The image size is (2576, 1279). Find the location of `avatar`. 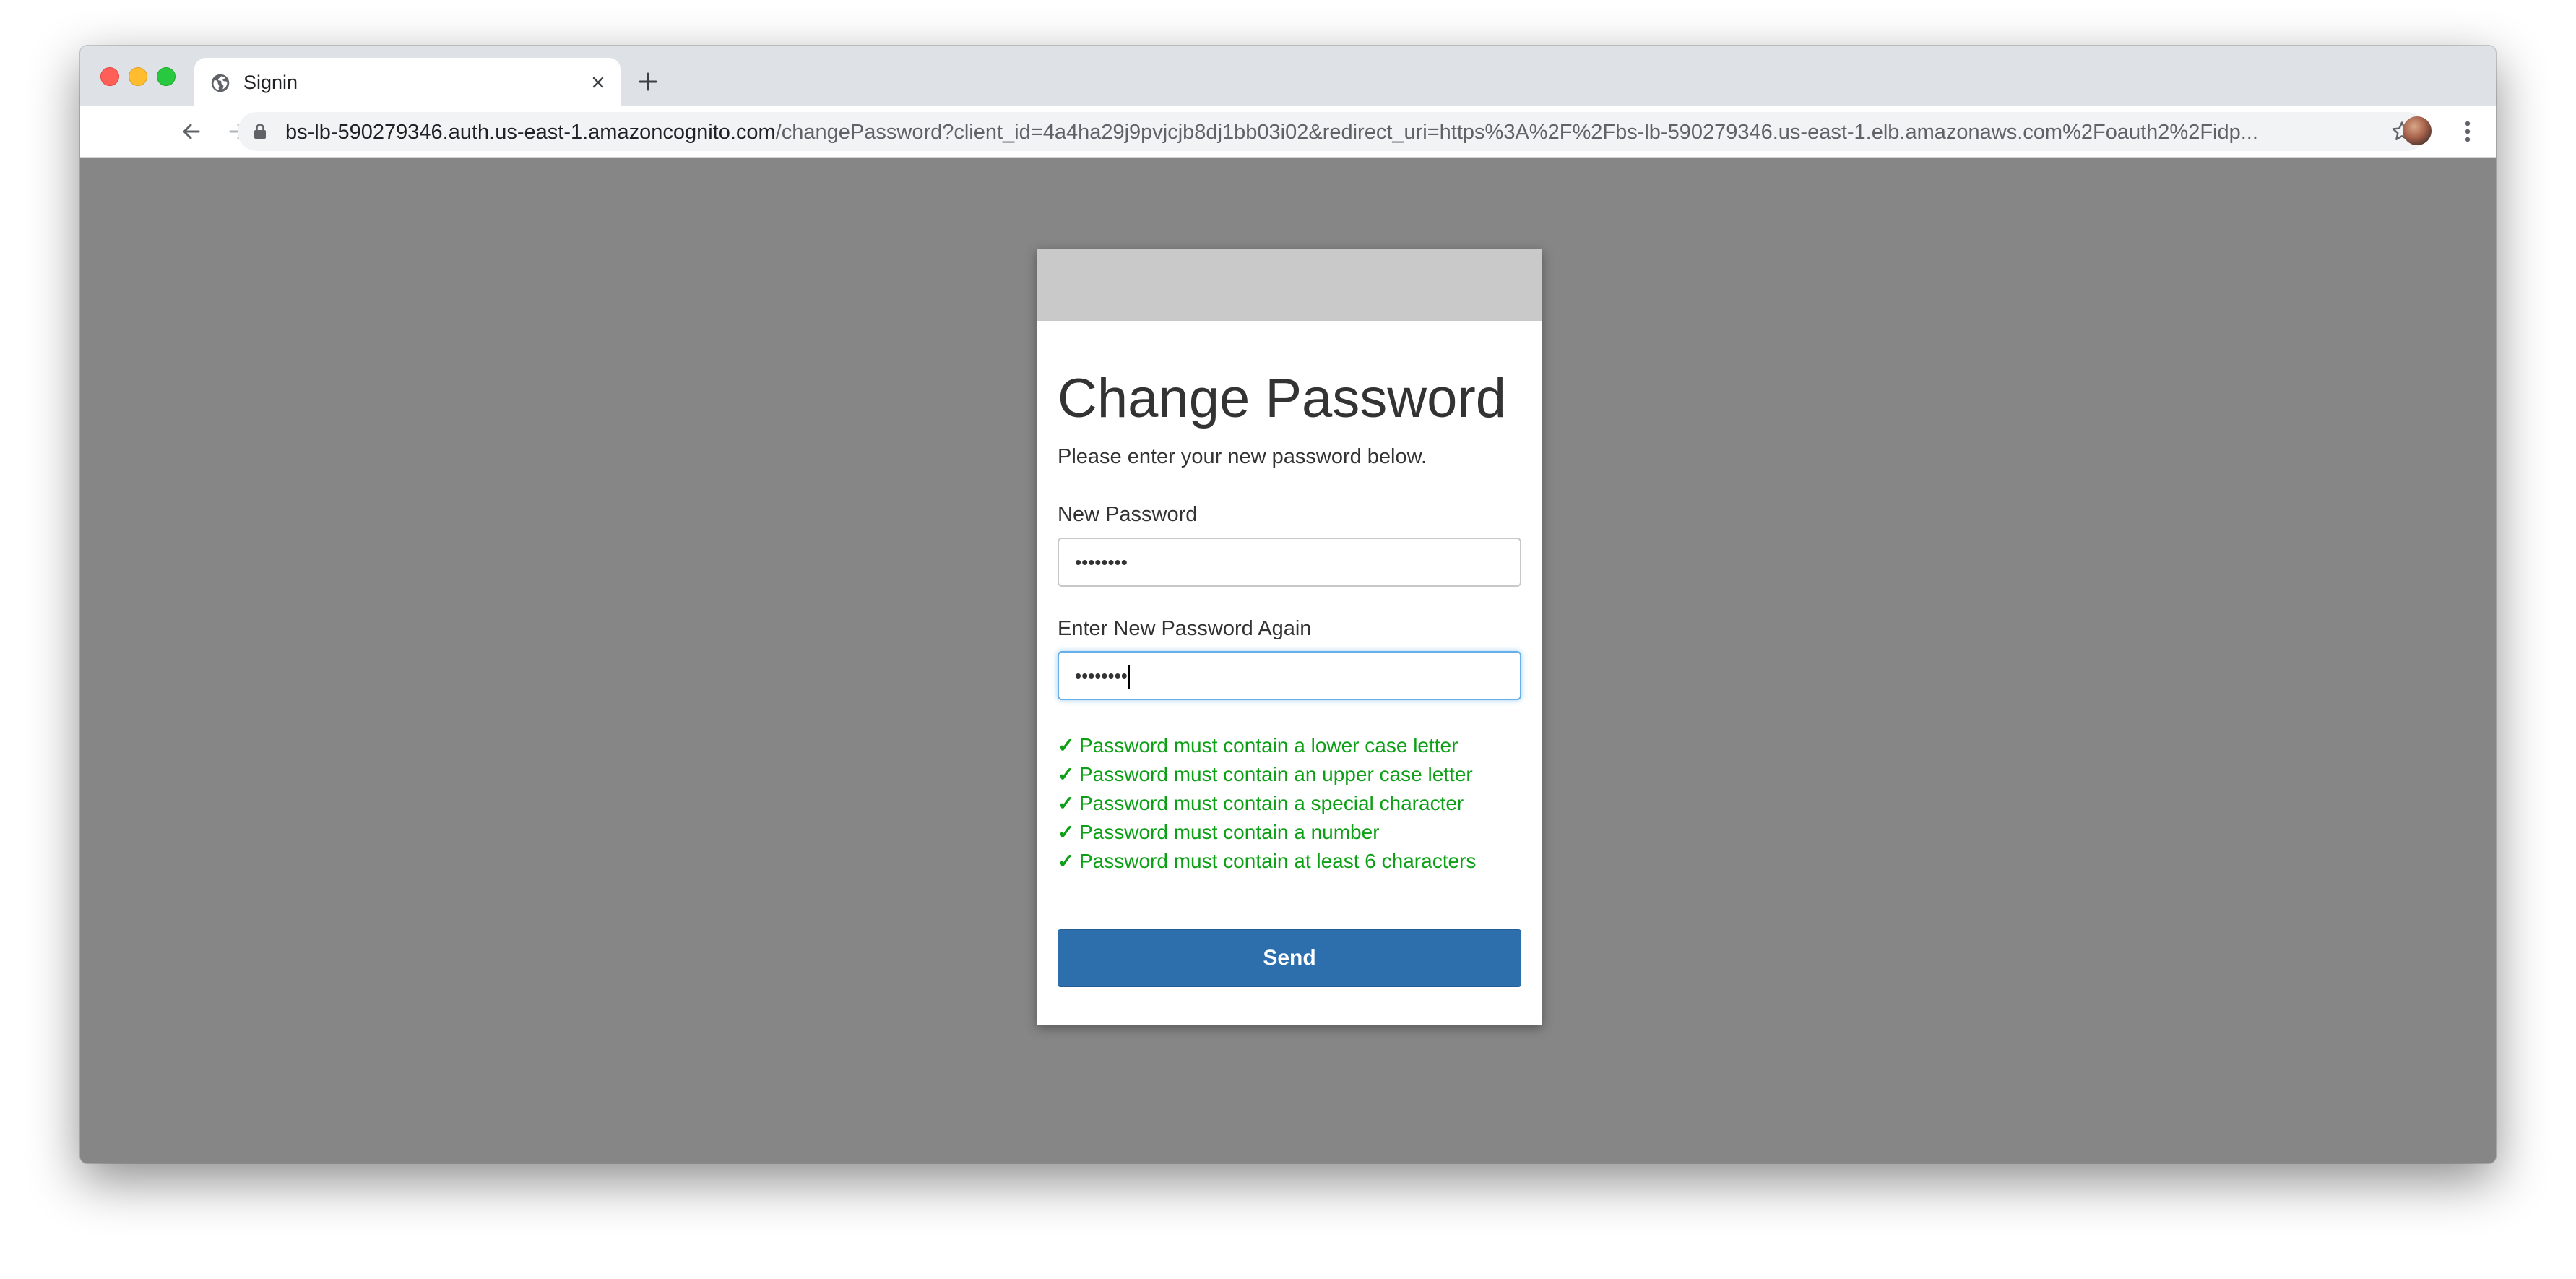

avatar is located at coordinates (2417, 130).